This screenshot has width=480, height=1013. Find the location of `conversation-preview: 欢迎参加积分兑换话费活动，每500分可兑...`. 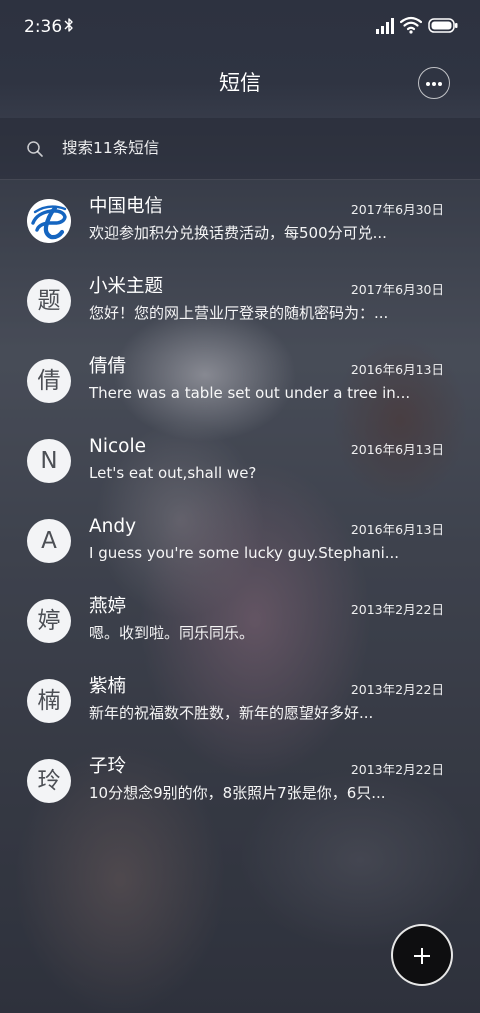

conversation-preview: 欢迎参加积分兑换话费活动，每500分可兑... is located at coordinates (238, 233).